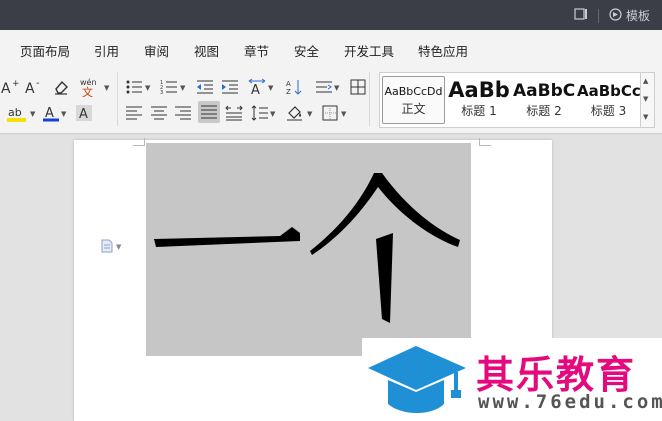 The image size is (662, 421). I want to click on highlight-icon: ab, so click(17, 113).